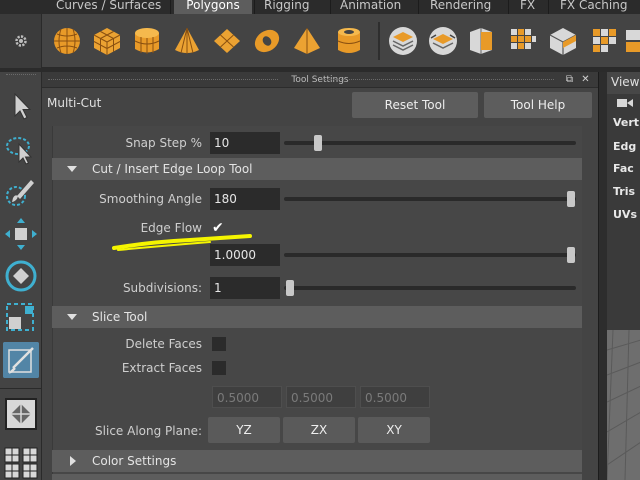 Image resolution: width=640 pixels, height=480 pixels. I want to click on tab-polygons: Polygons, so click(213, 7).